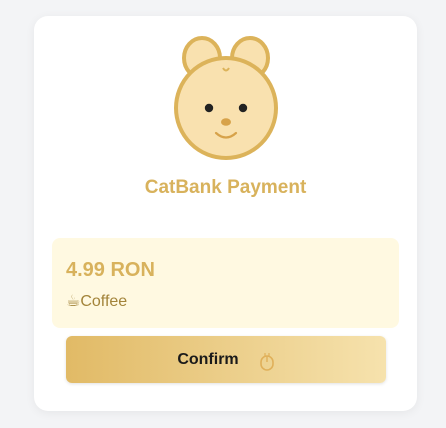 The height and width of the screenshot is (428, 446). I want to click on paw-icon, so click(267, 362).